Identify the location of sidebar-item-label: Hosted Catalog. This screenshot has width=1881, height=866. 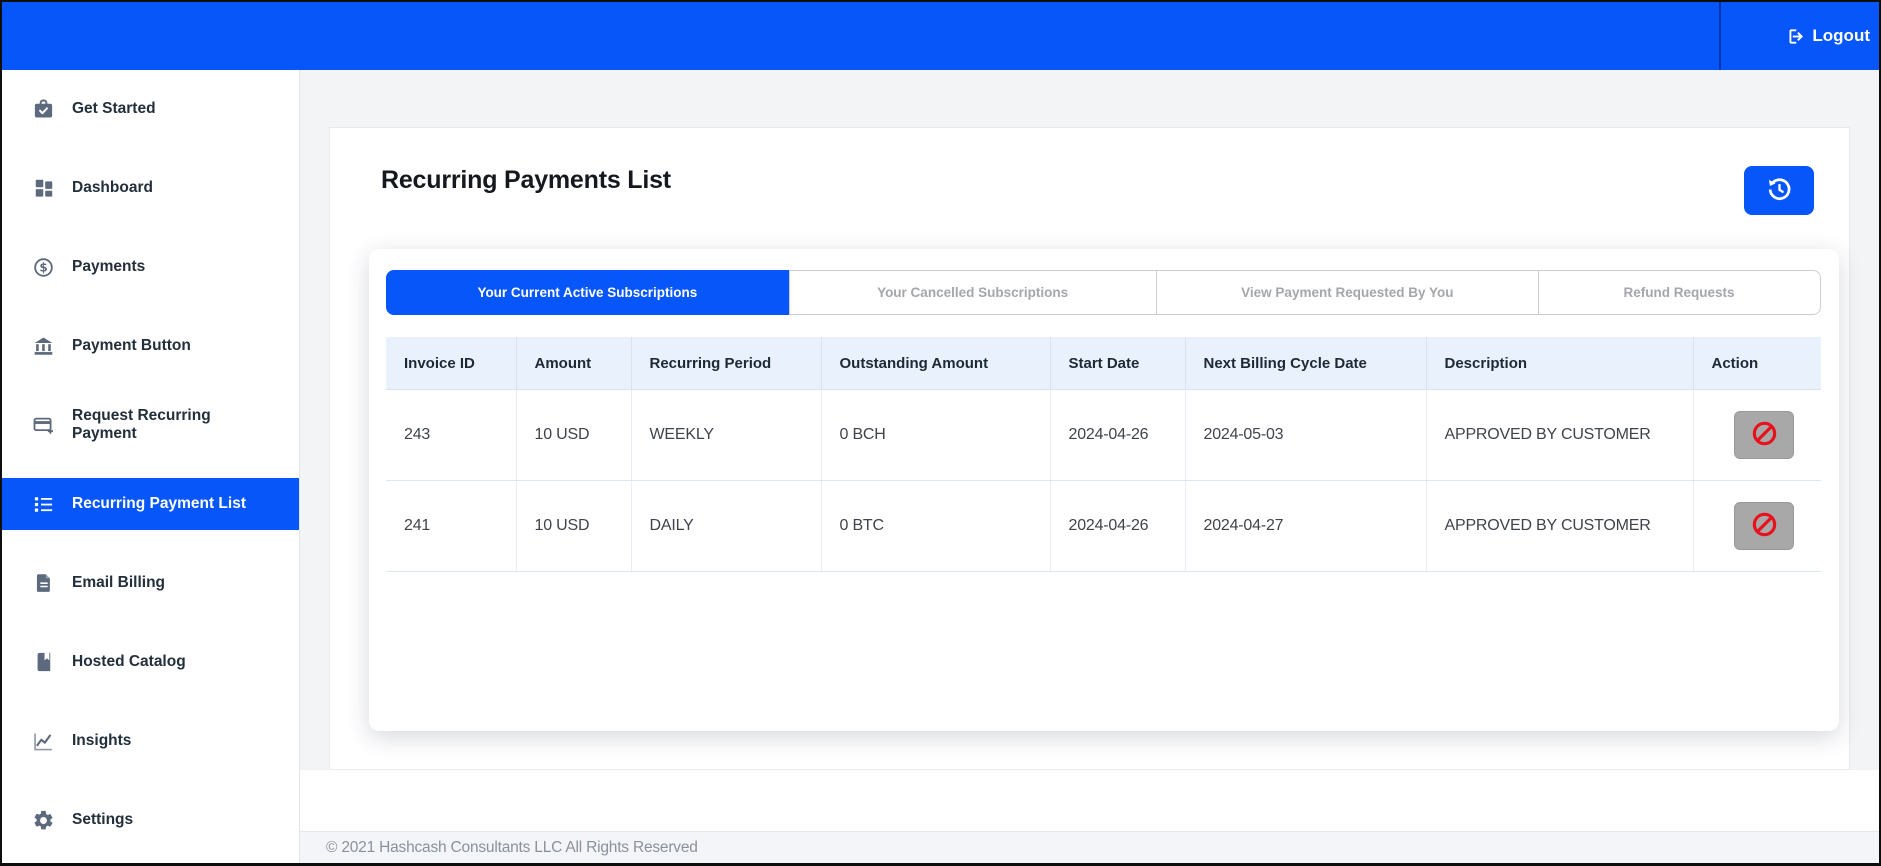
(129, 661).